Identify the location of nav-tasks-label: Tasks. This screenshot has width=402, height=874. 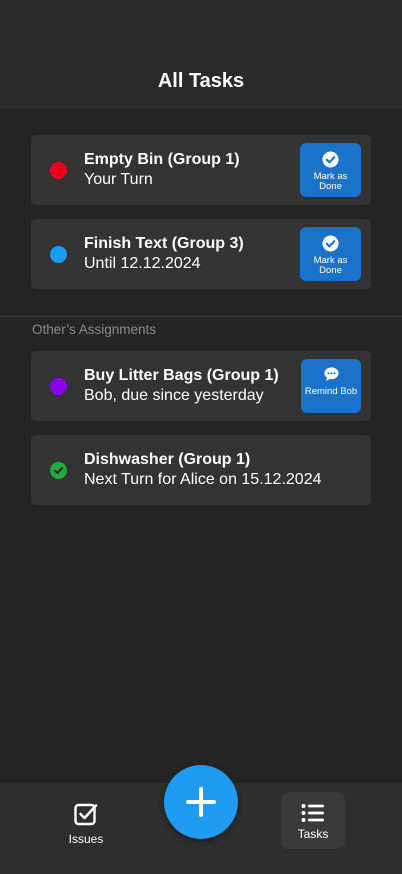
(313, 834).